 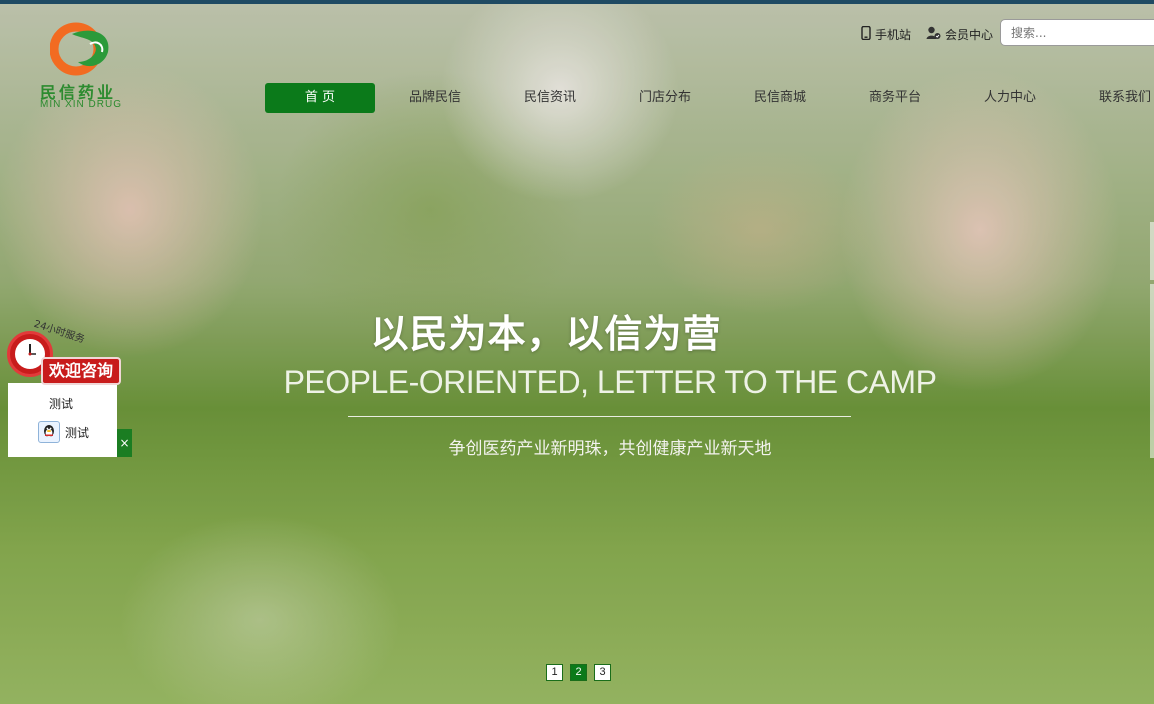 What do you see at coordinates (550, 98) in the screenshot?
I see `nav-item-news: 民信资讯` at bounding box center [550, 98].